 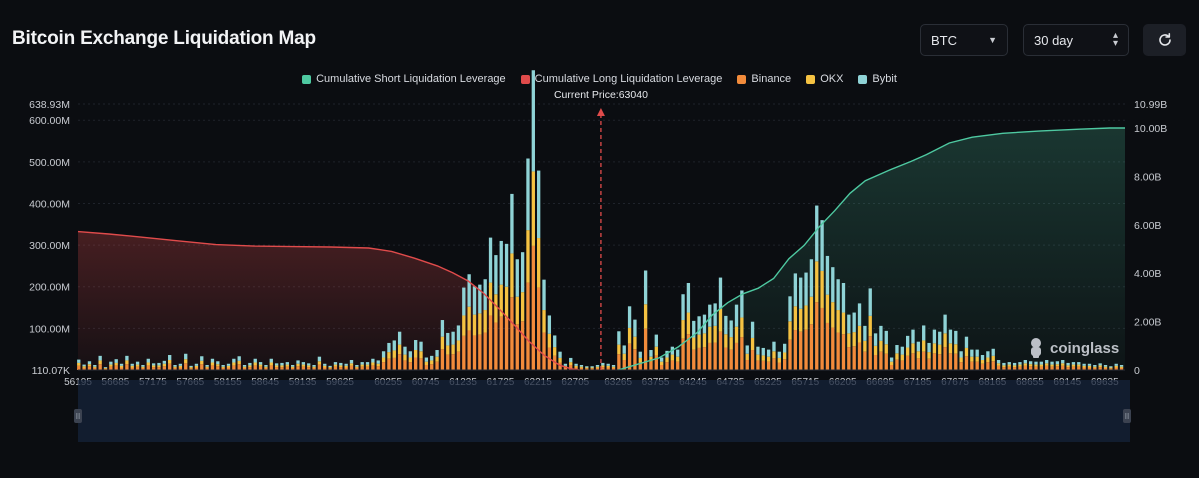 I want to click on range-handle-left: II, so click(x=78, y=416).